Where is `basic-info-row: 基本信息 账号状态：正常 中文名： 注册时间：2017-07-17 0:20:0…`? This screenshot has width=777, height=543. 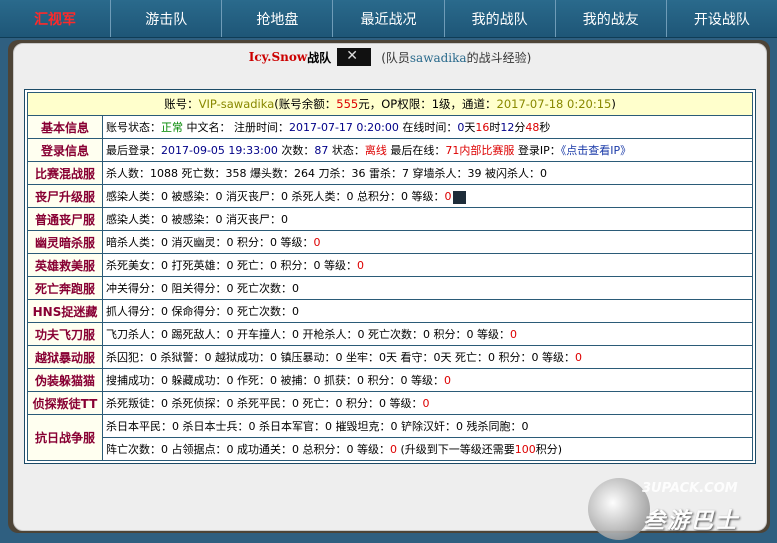 basic-info-row: 基本信息 账号状态：正常 中文名： 注册时间：2017-07-17 0:20:0… is located at coordinates (390, 127).